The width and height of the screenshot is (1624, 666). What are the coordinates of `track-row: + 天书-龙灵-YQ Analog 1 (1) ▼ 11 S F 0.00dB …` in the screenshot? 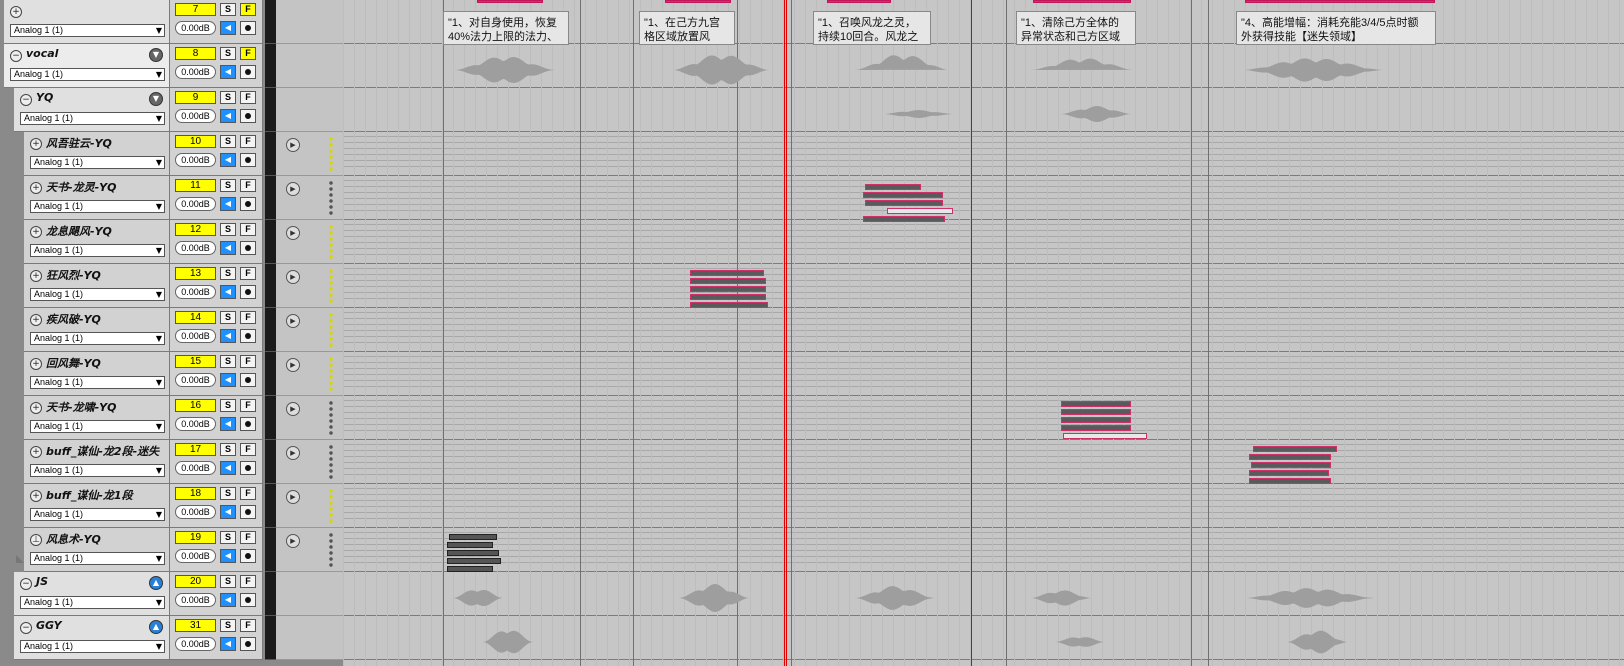 It's located at (171, 198).